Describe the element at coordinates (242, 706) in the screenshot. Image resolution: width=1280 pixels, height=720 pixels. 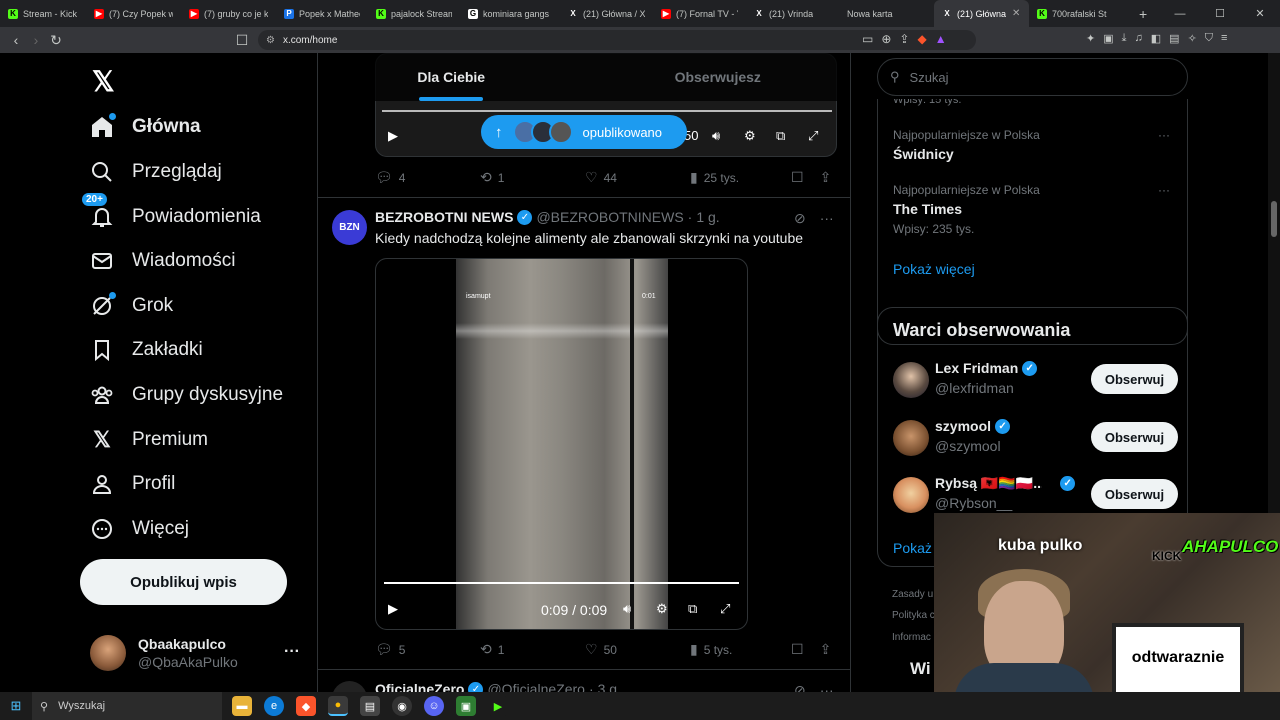
I see `file-explorer-icon: ▬` at that location.